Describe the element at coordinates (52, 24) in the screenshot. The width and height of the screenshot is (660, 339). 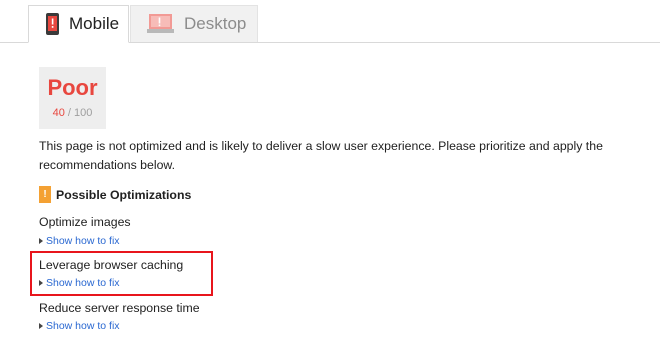
I see `mobile-phone-icon` at that location.